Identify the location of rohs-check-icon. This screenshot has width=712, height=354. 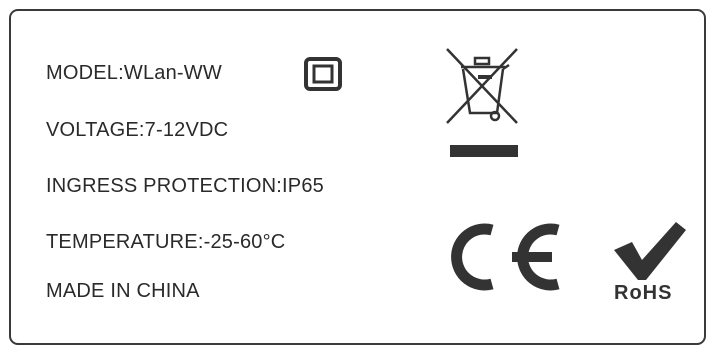
(650, 251).